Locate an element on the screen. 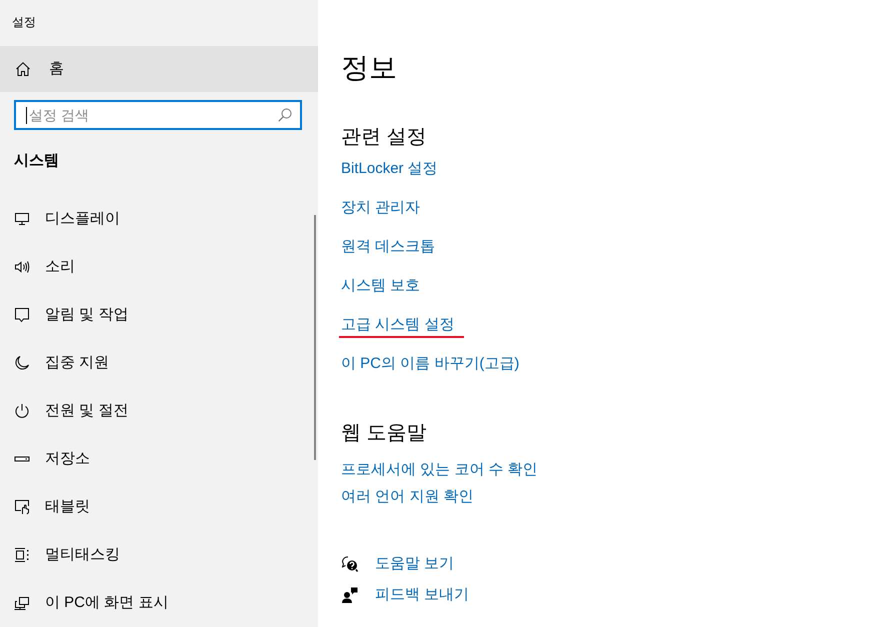 The height and width of the screenshot is (627, 881). underlined-settings-link: 고급 시스템 설정 is located at coordinates (401, 326).